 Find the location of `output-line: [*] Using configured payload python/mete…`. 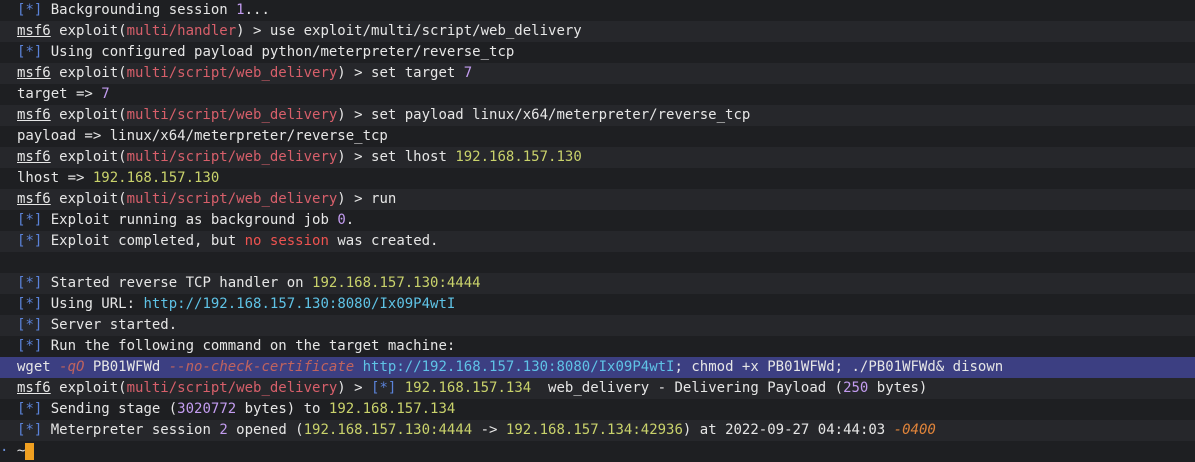

output-line: [*] Using configured payload python/mete… is located at coordinates (266, 52).